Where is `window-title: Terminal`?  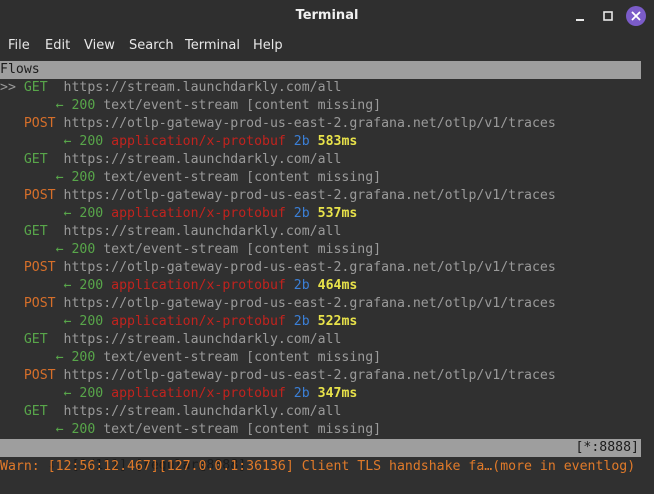 window-title: Terminal is located at coordinates (327, 15).